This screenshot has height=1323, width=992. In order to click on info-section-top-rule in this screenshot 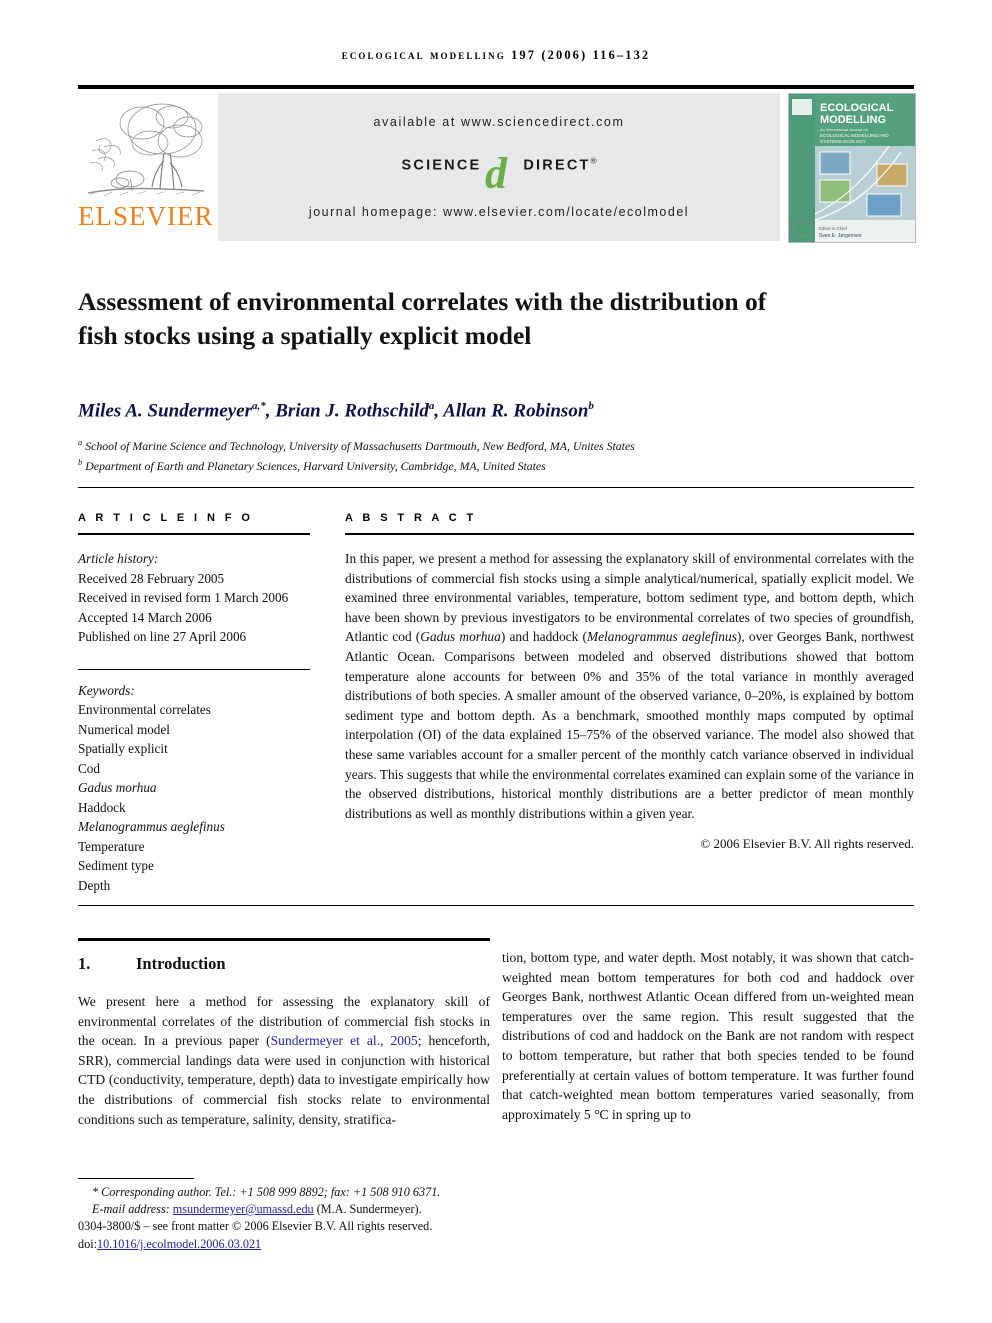, I will do `click(496, 487)`.